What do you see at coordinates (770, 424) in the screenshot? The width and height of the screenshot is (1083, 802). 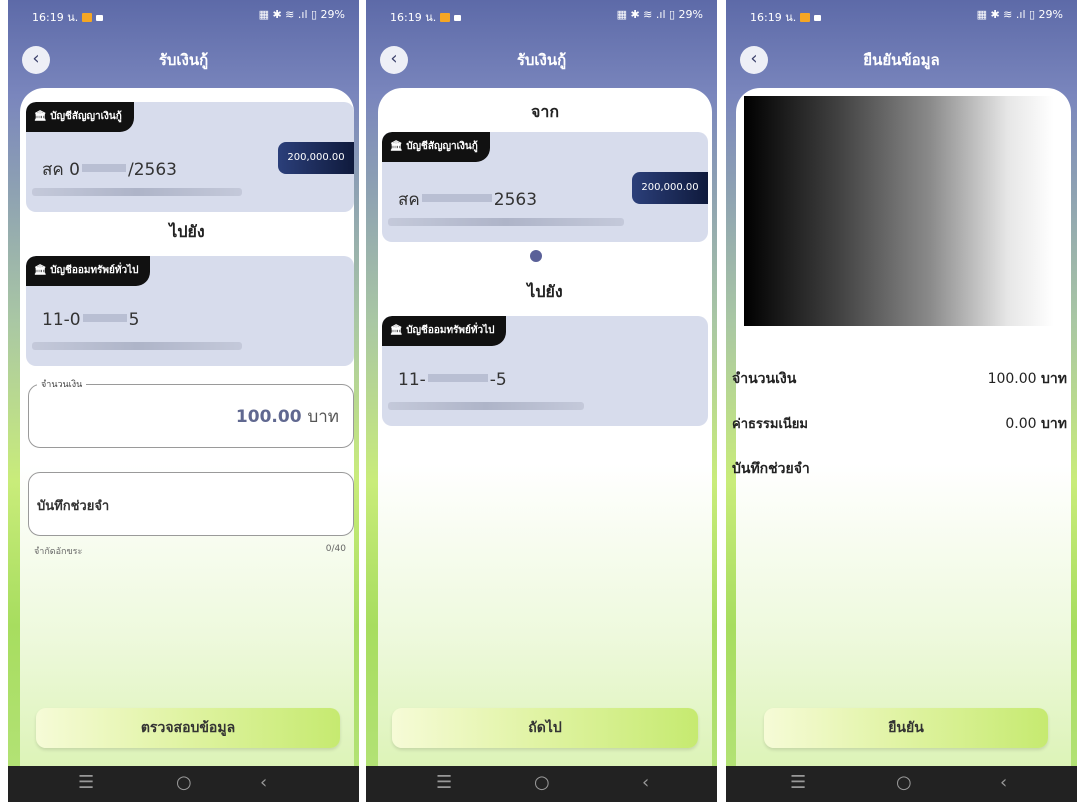 I see `fee-label: ค่าธรรมเนียม` at bounding box center [770, 424].